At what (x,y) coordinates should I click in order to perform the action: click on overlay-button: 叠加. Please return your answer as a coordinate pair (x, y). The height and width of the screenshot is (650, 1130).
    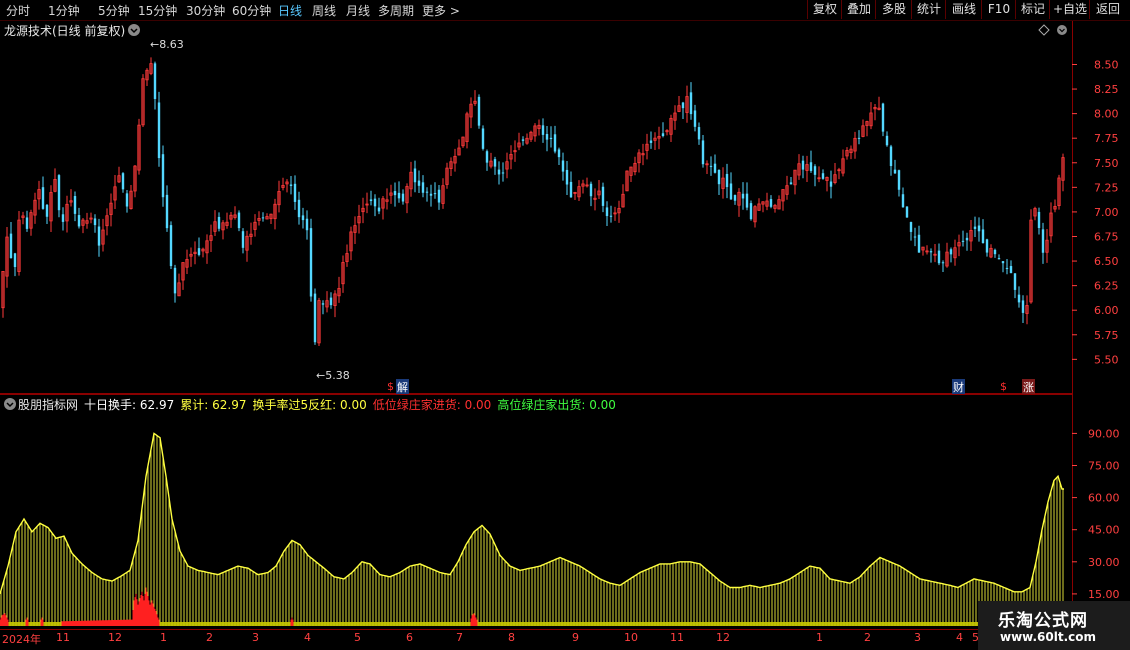
    Looking at the image, I should click on (858, 9).